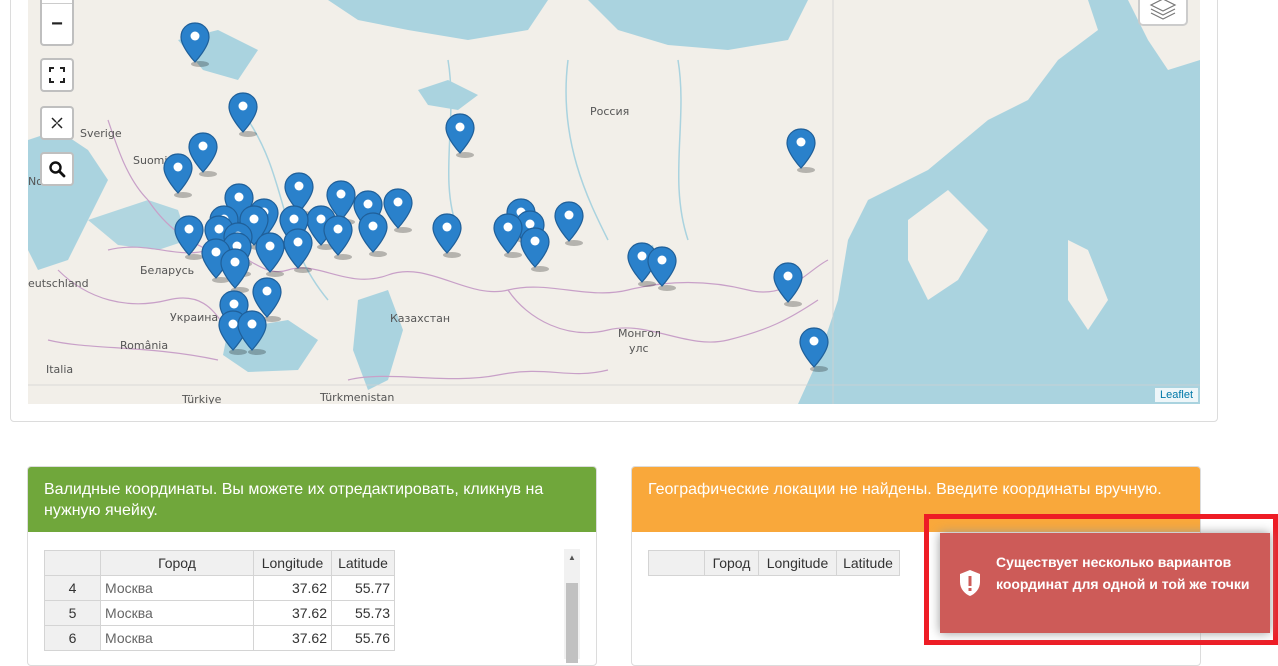  What do you see at coordinates (144, 345) in the screenshot?
I see `map-label-romania: România` at bounding box center [144, 345].